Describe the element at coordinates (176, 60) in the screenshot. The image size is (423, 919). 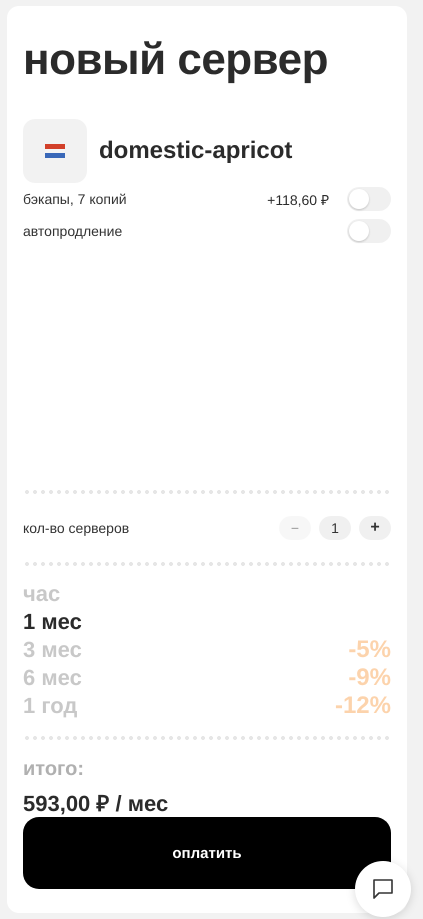
I see `page-title: новый сервер` at that location.